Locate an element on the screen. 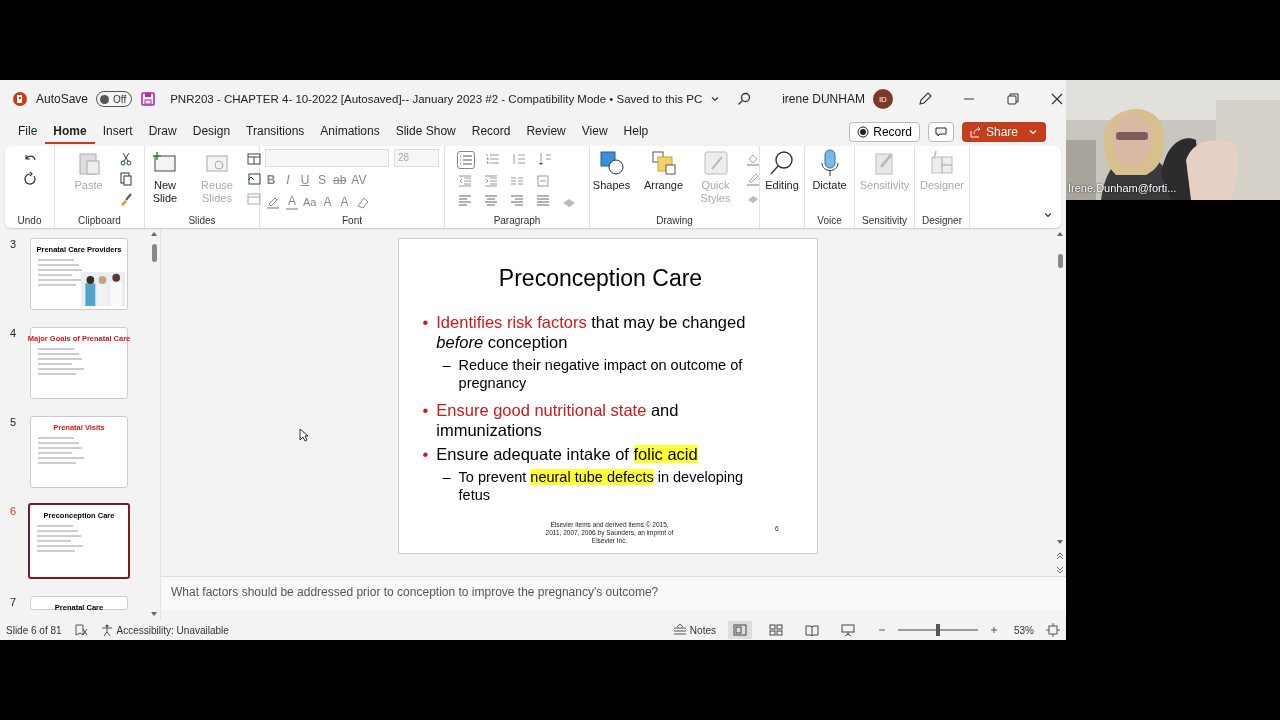 Image resolution: width=1280 pixels, height=720 pixels. menu-tab: Design is located at coordinates (211, 132).